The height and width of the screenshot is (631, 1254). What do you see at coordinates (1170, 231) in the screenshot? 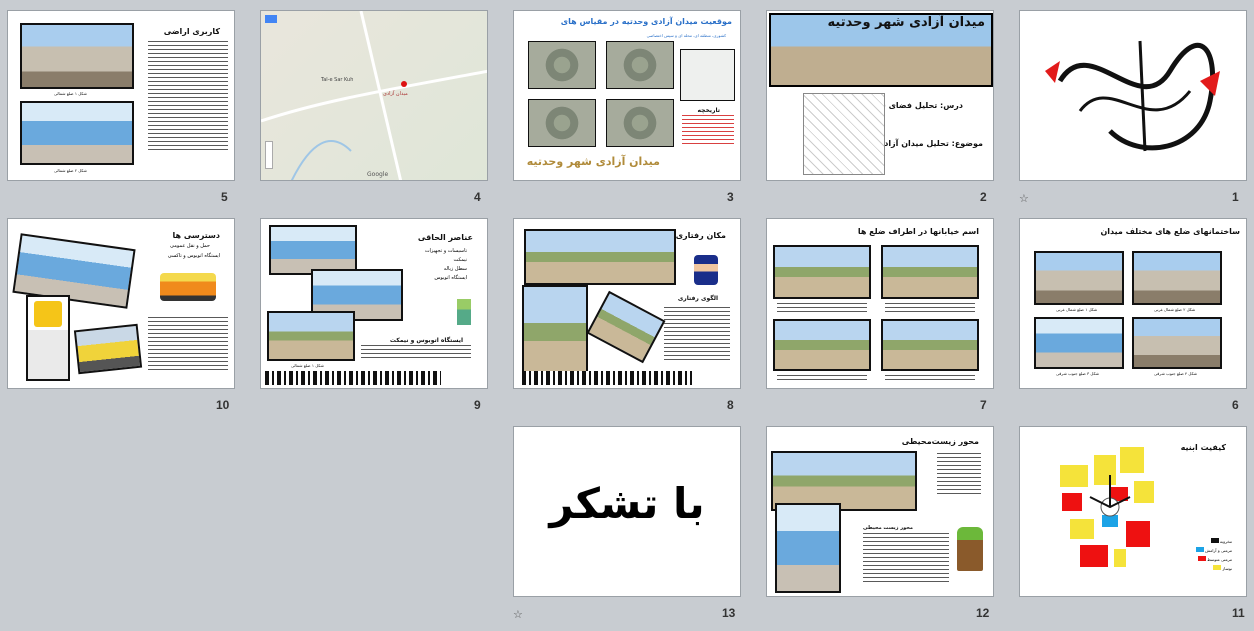
I see `slide-title: ساختمانهای ضلع های مختلف میدان` at bounding box center [1170, 231].